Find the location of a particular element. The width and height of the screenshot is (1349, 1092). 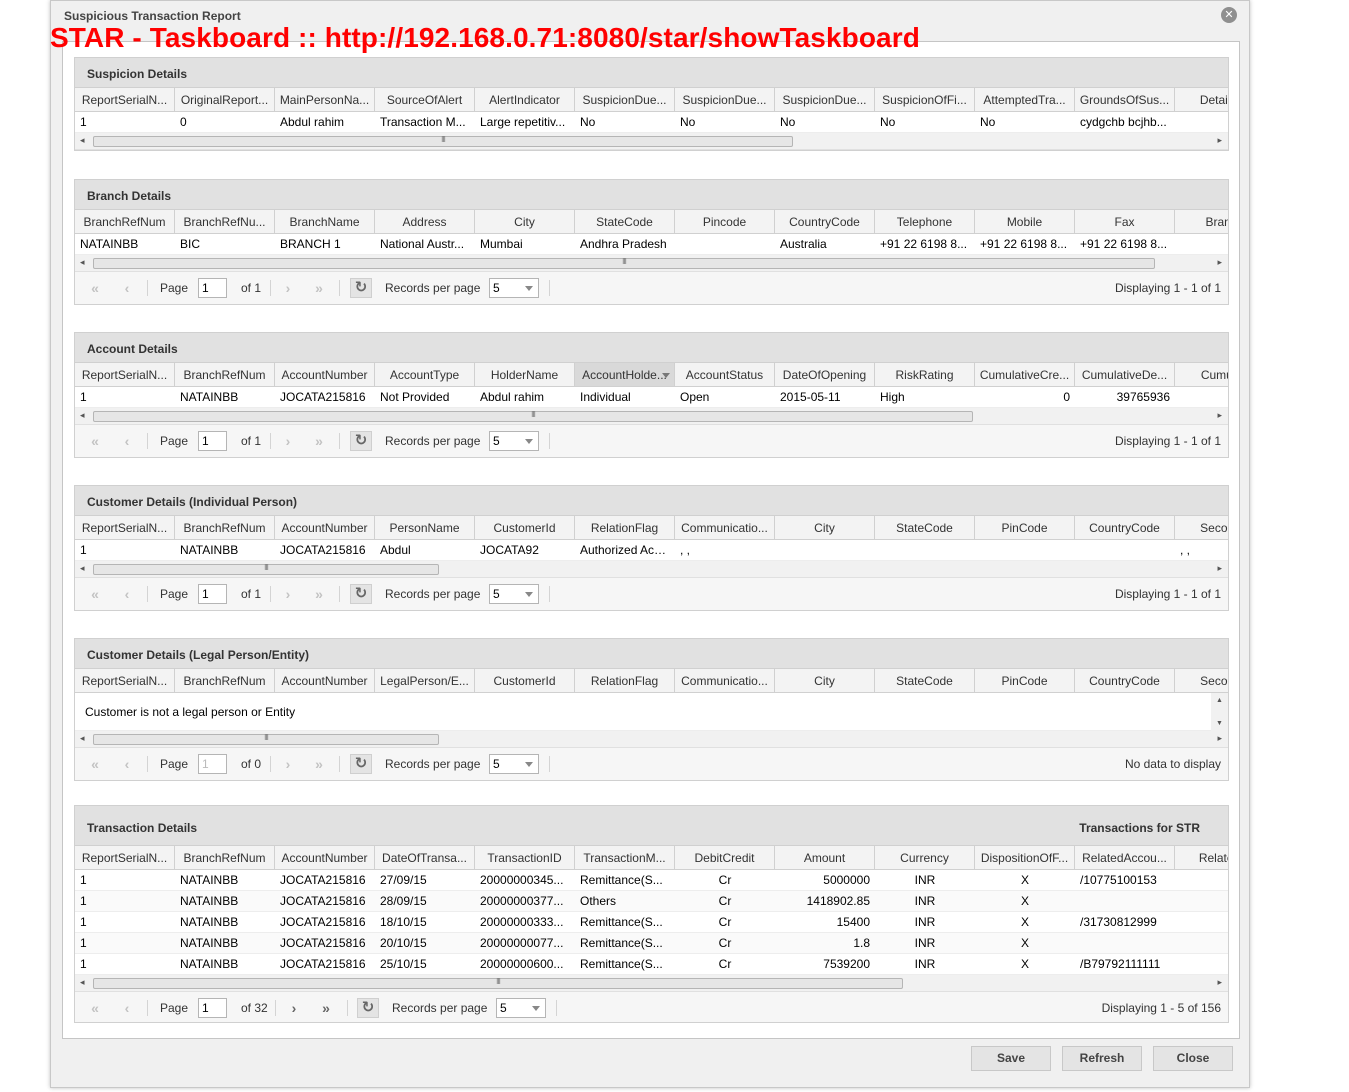

column-header: DateOfOpening is located at coordinates (825, 374).